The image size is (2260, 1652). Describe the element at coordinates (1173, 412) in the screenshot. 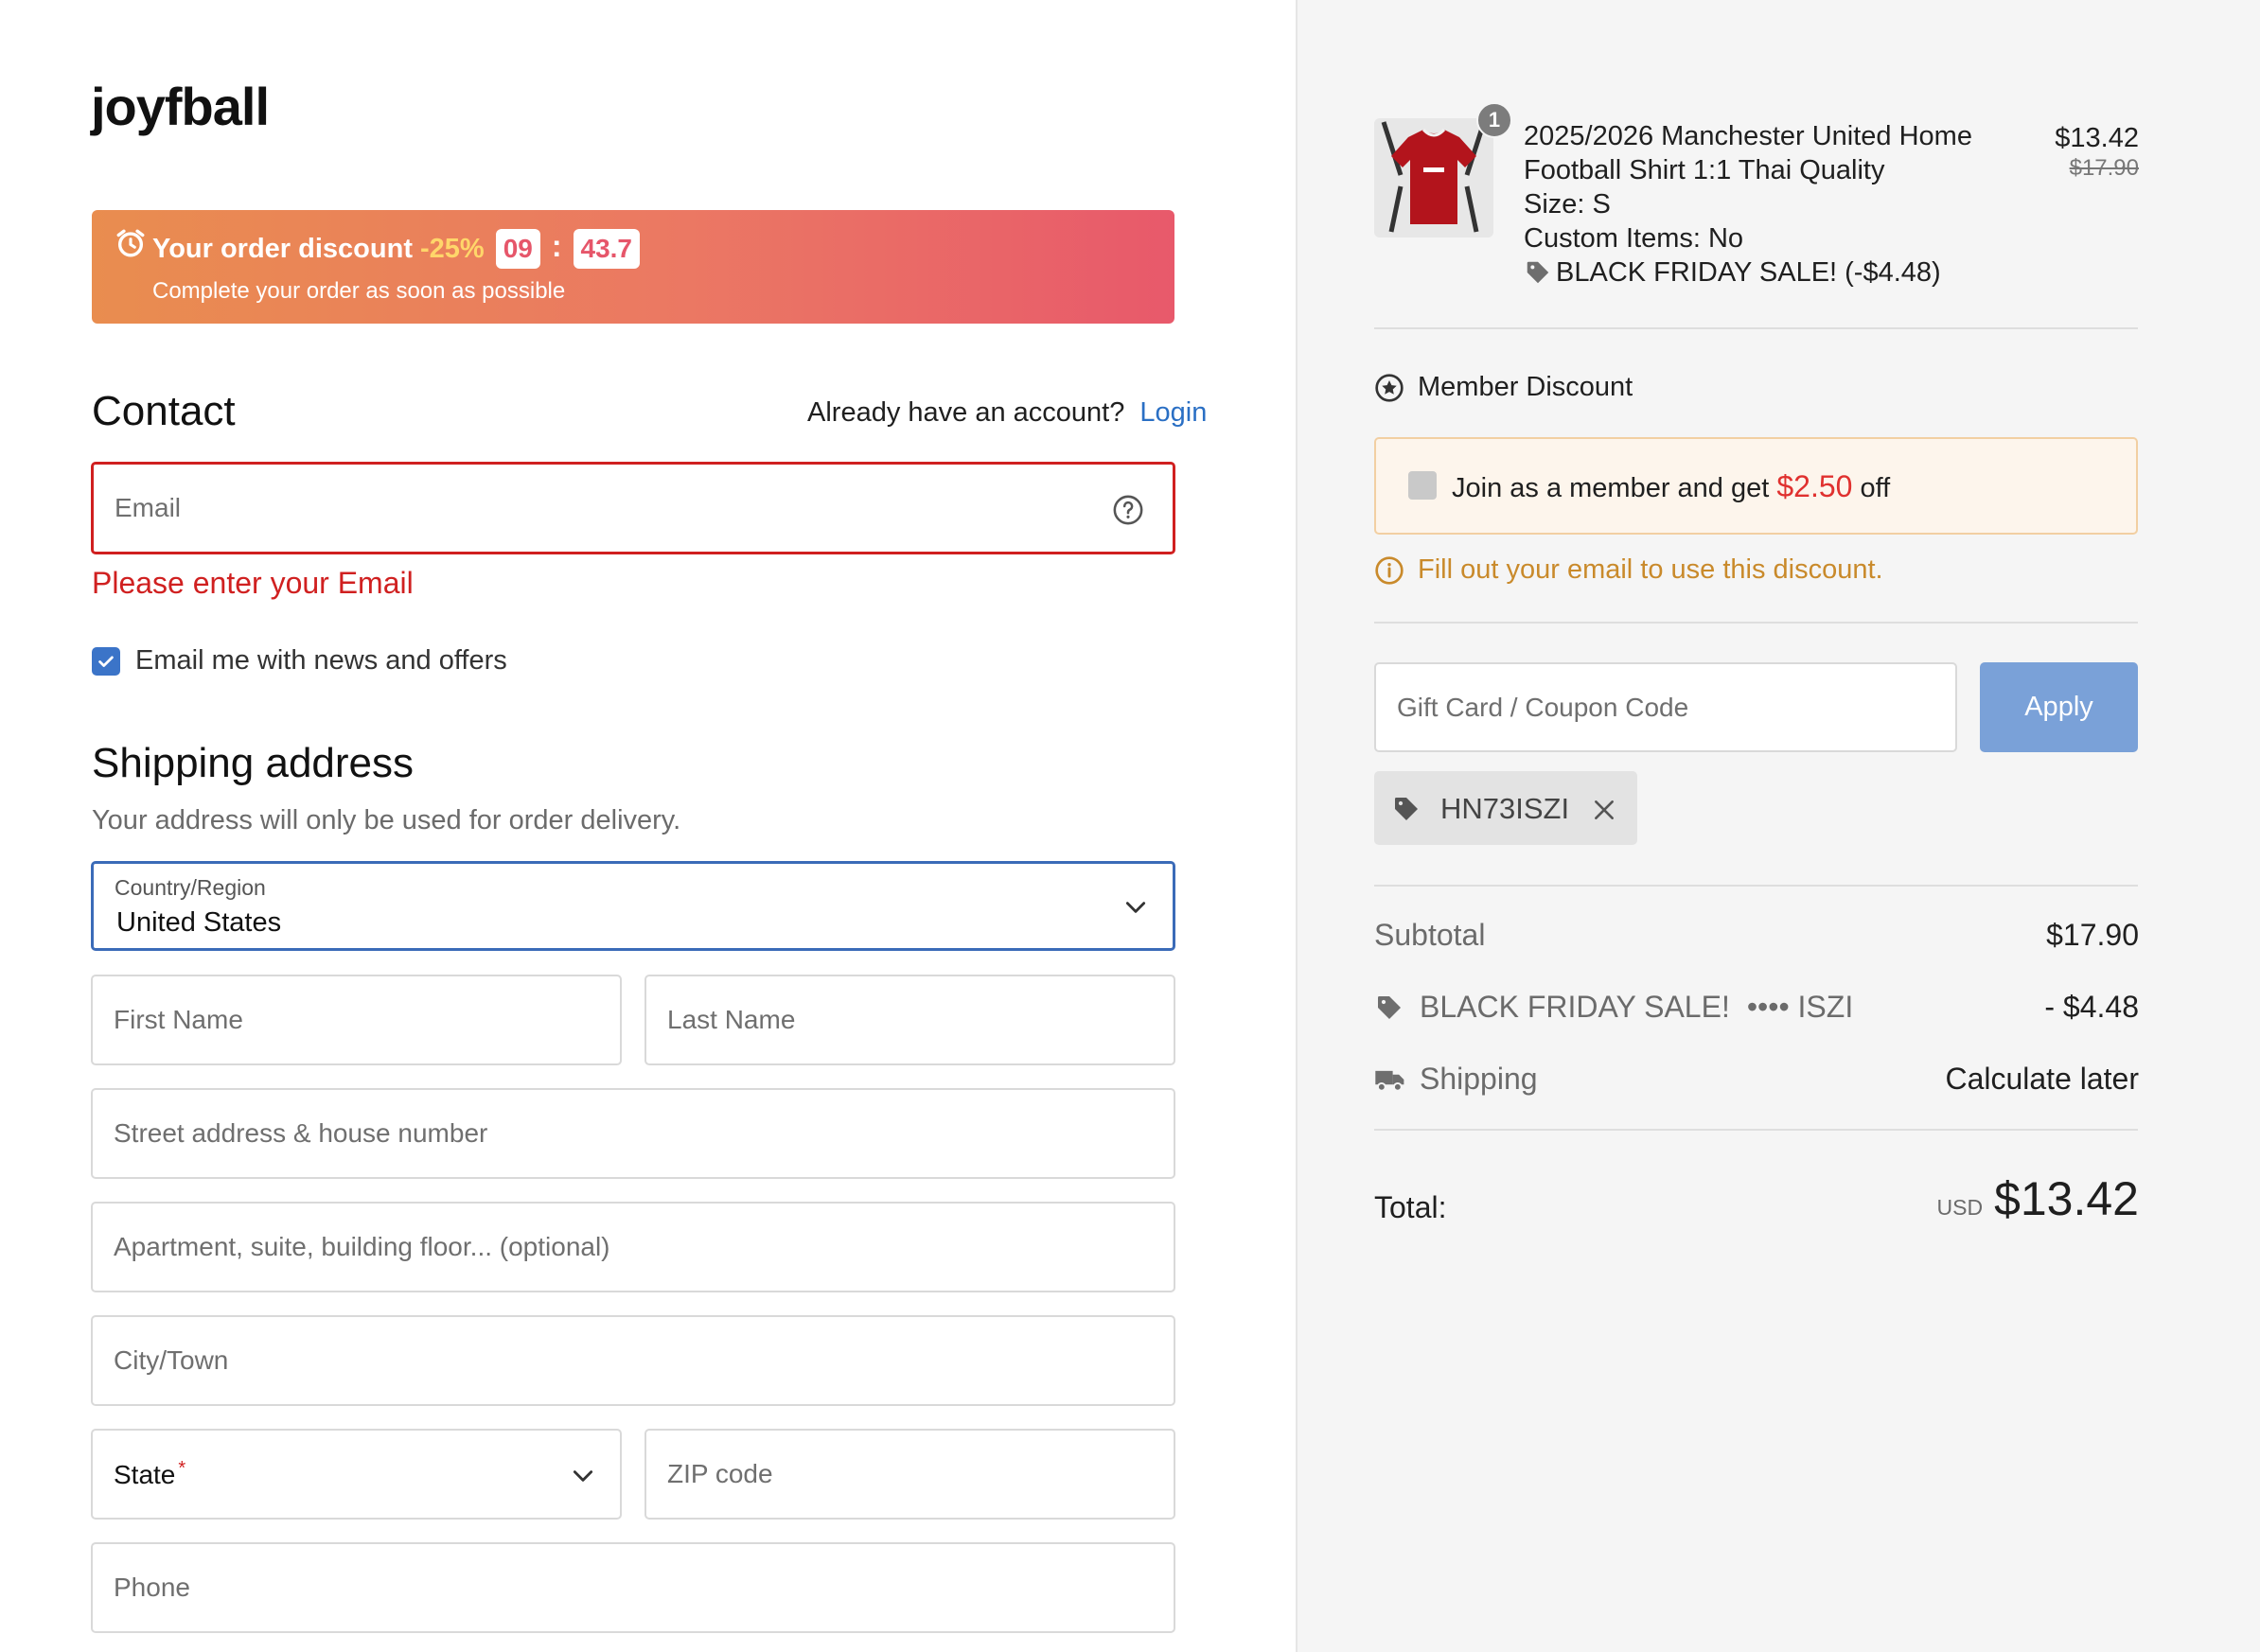

I see `login-link: Login` at that location.